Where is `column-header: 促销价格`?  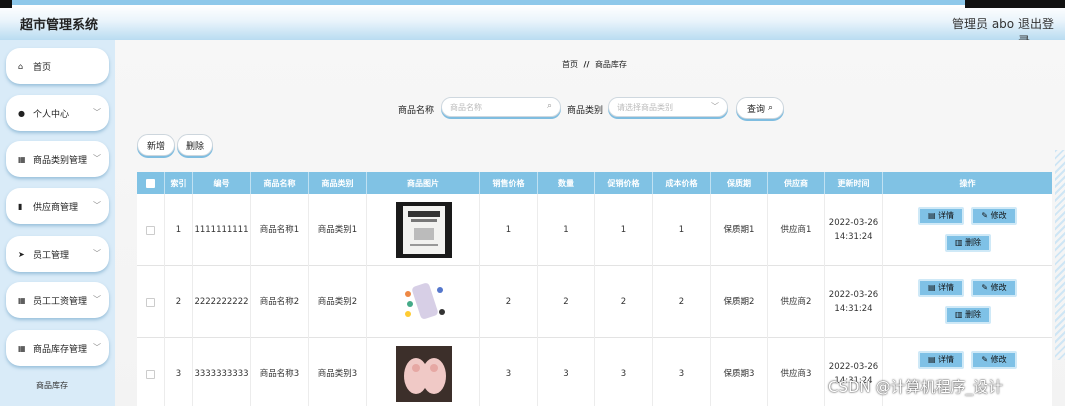
column-header: 促销价格 is located at coordinates (624, 183).